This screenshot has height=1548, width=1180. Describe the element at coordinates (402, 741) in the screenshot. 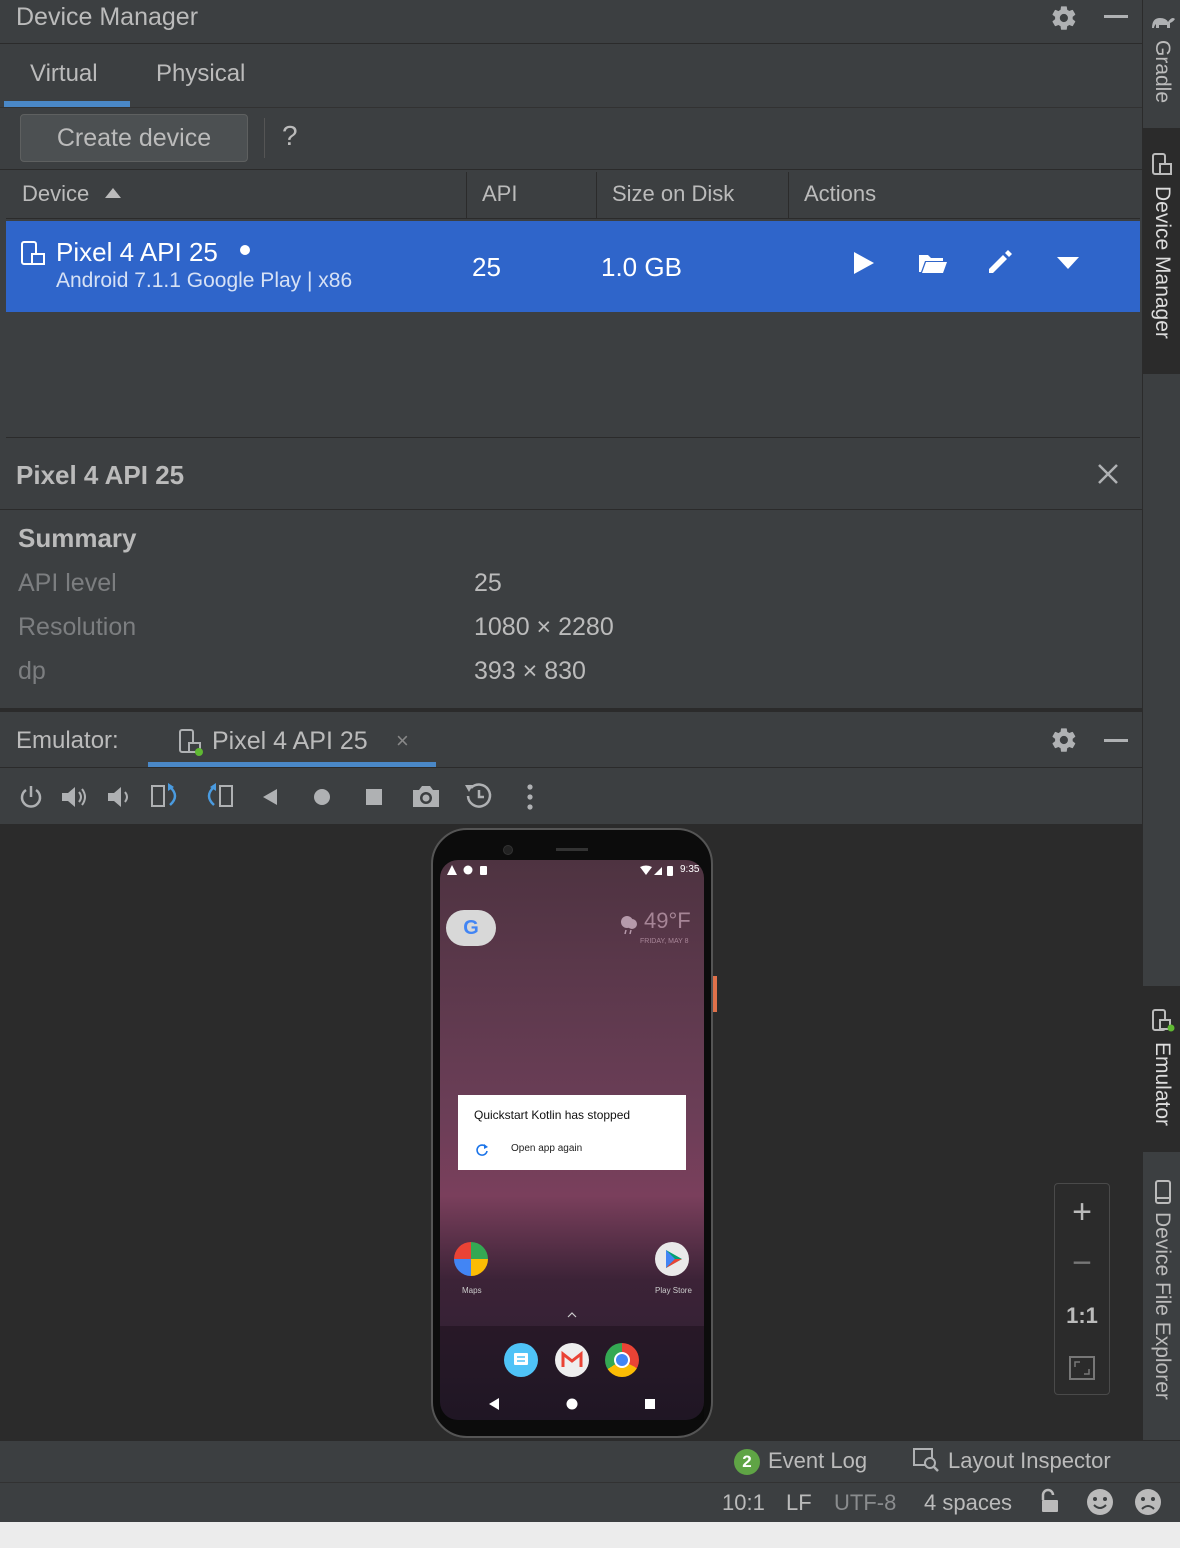

I see `tab-close-icon: ×` at that location.